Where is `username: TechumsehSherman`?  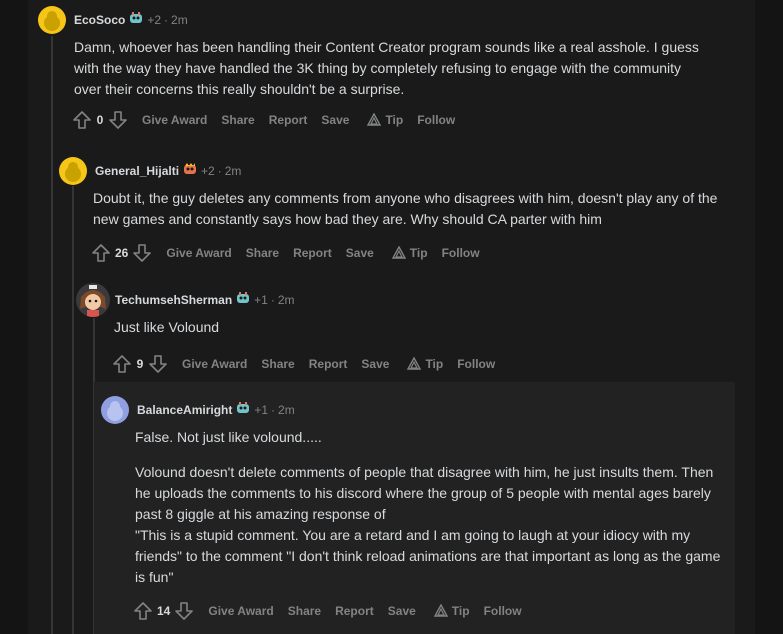
username: TechumsehSherman is located at coordinates (173, 300).